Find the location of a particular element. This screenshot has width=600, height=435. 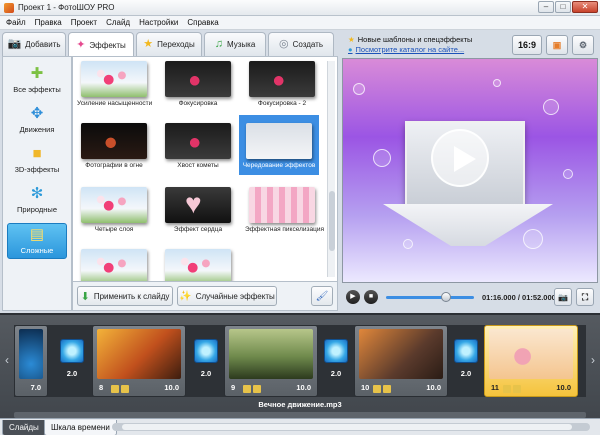

star-icon: ★ is located at coordinates (351, 39).